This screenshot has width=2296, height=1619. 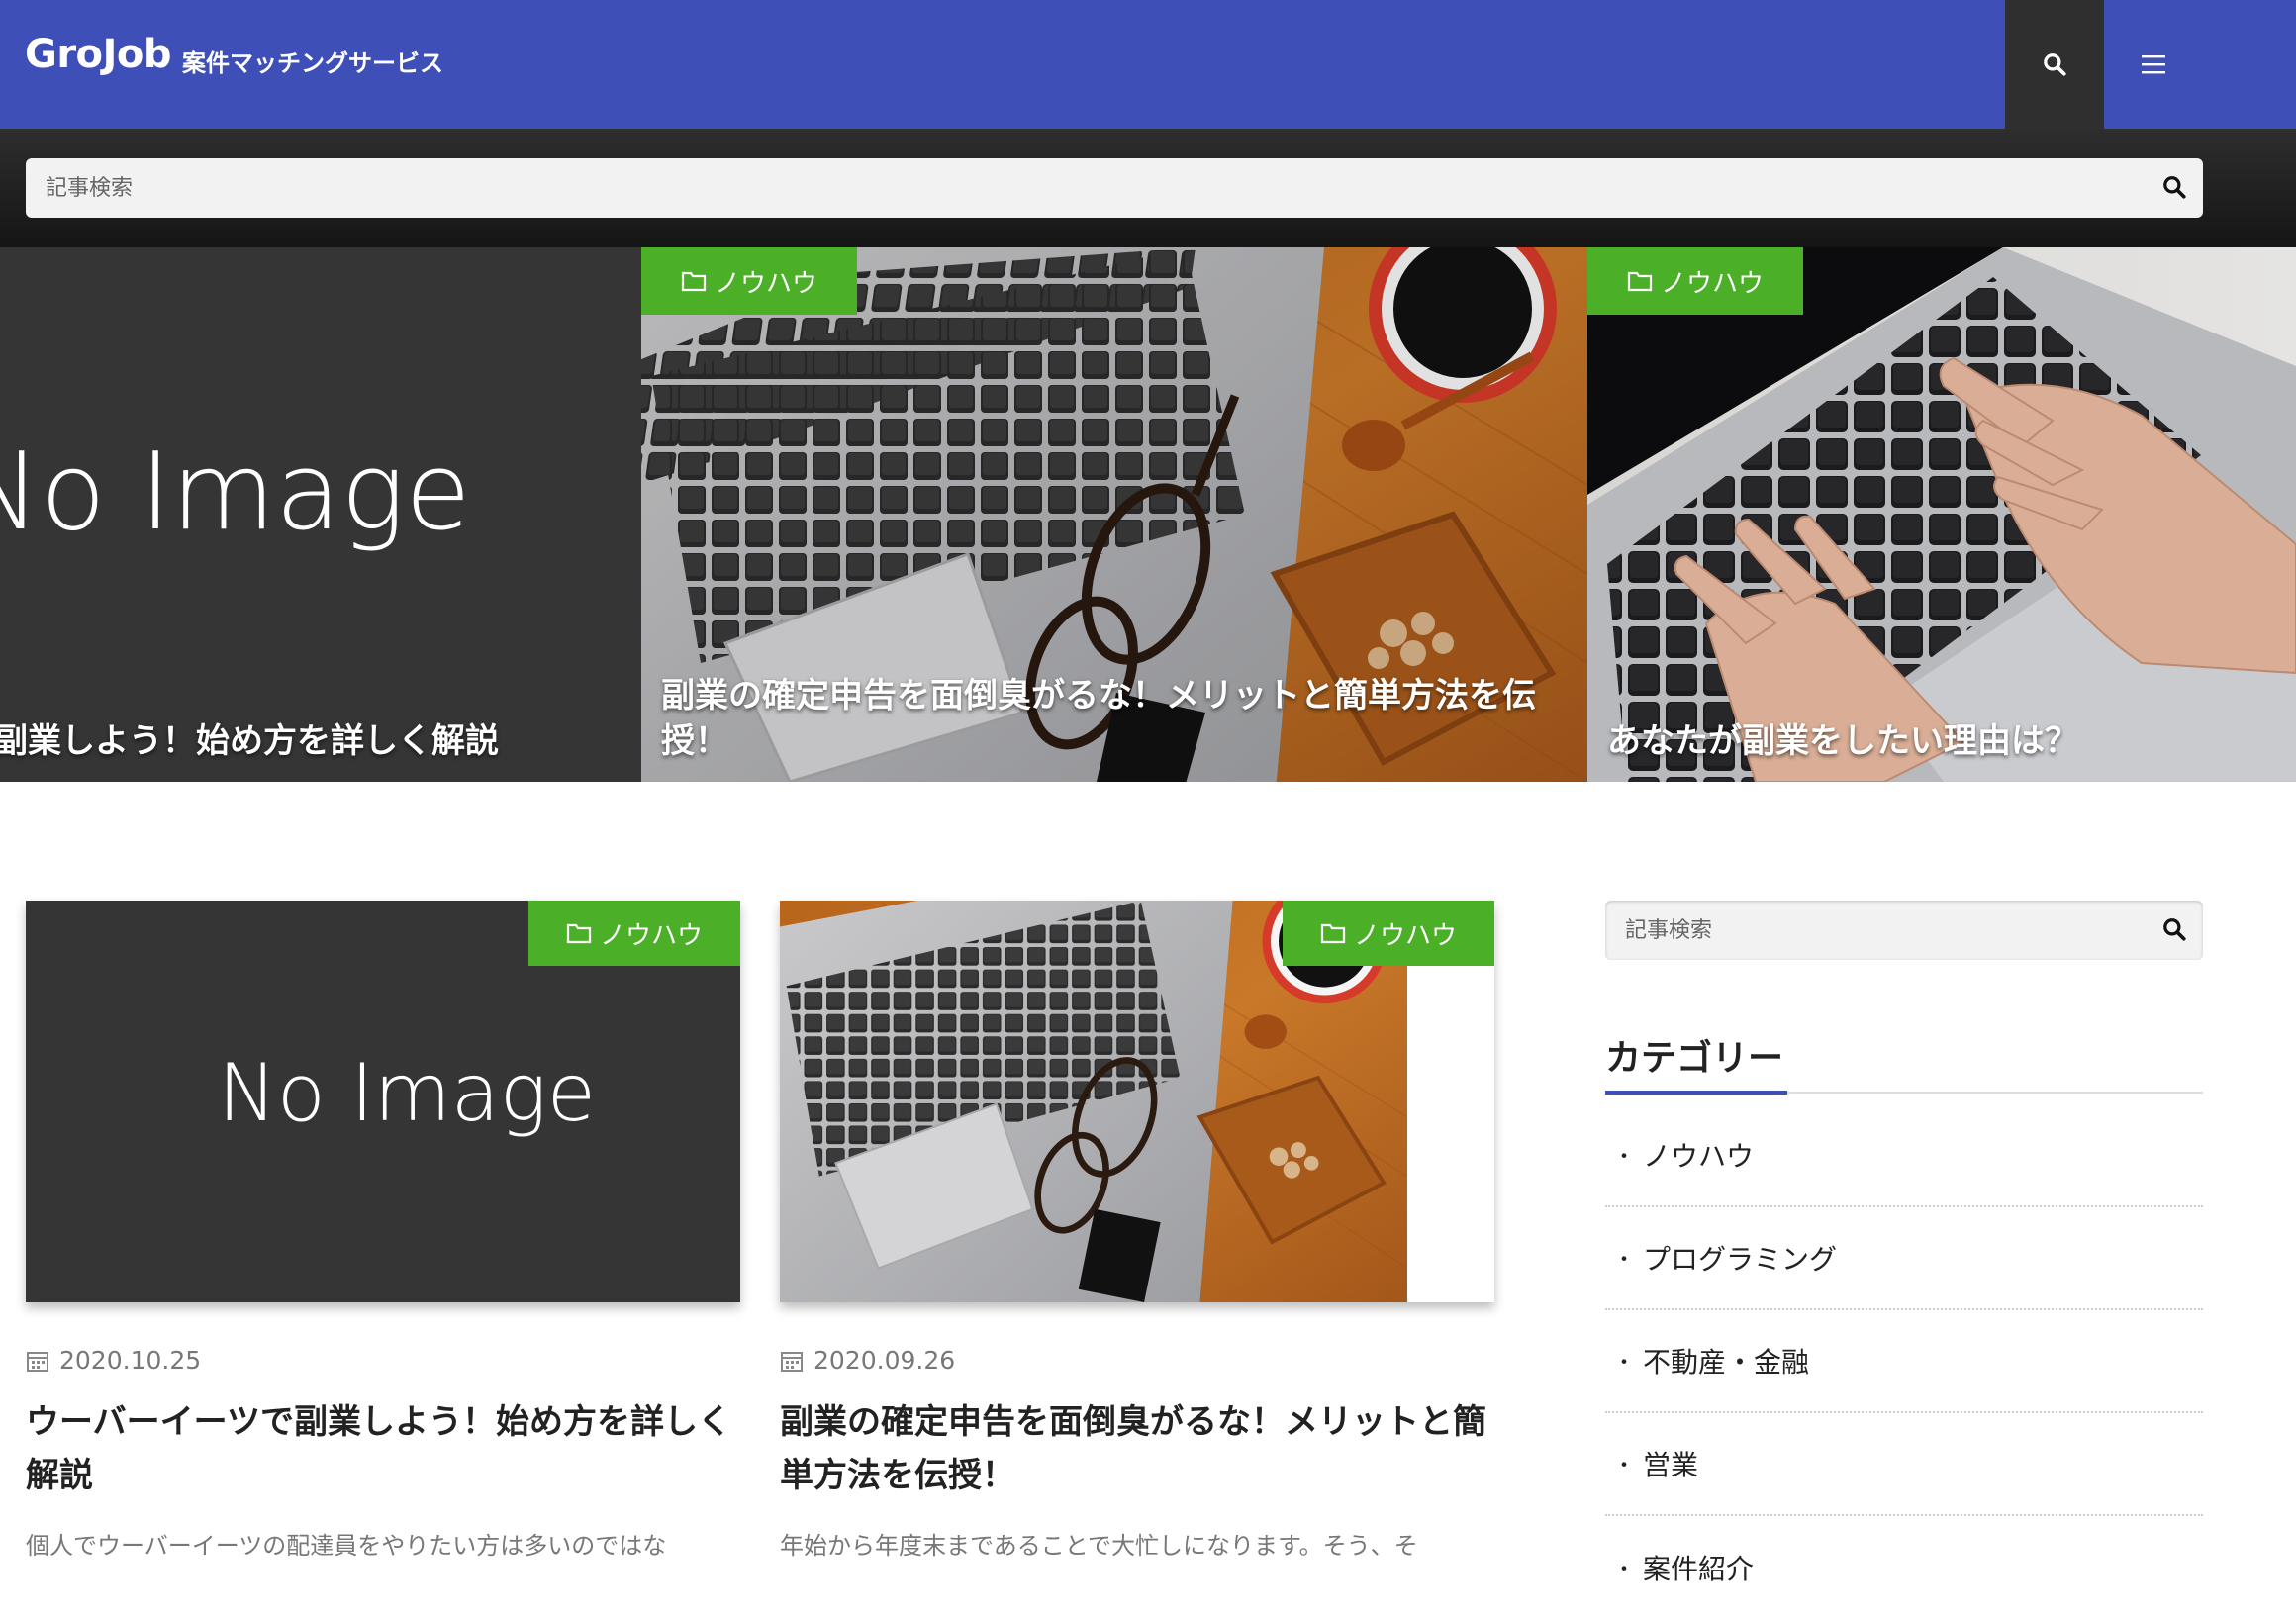 What do you see at coordinates (1694, 1058) in the screenshot?
I see `category-widget-title: カテゴリー` at bounding box center [1694, 1058].